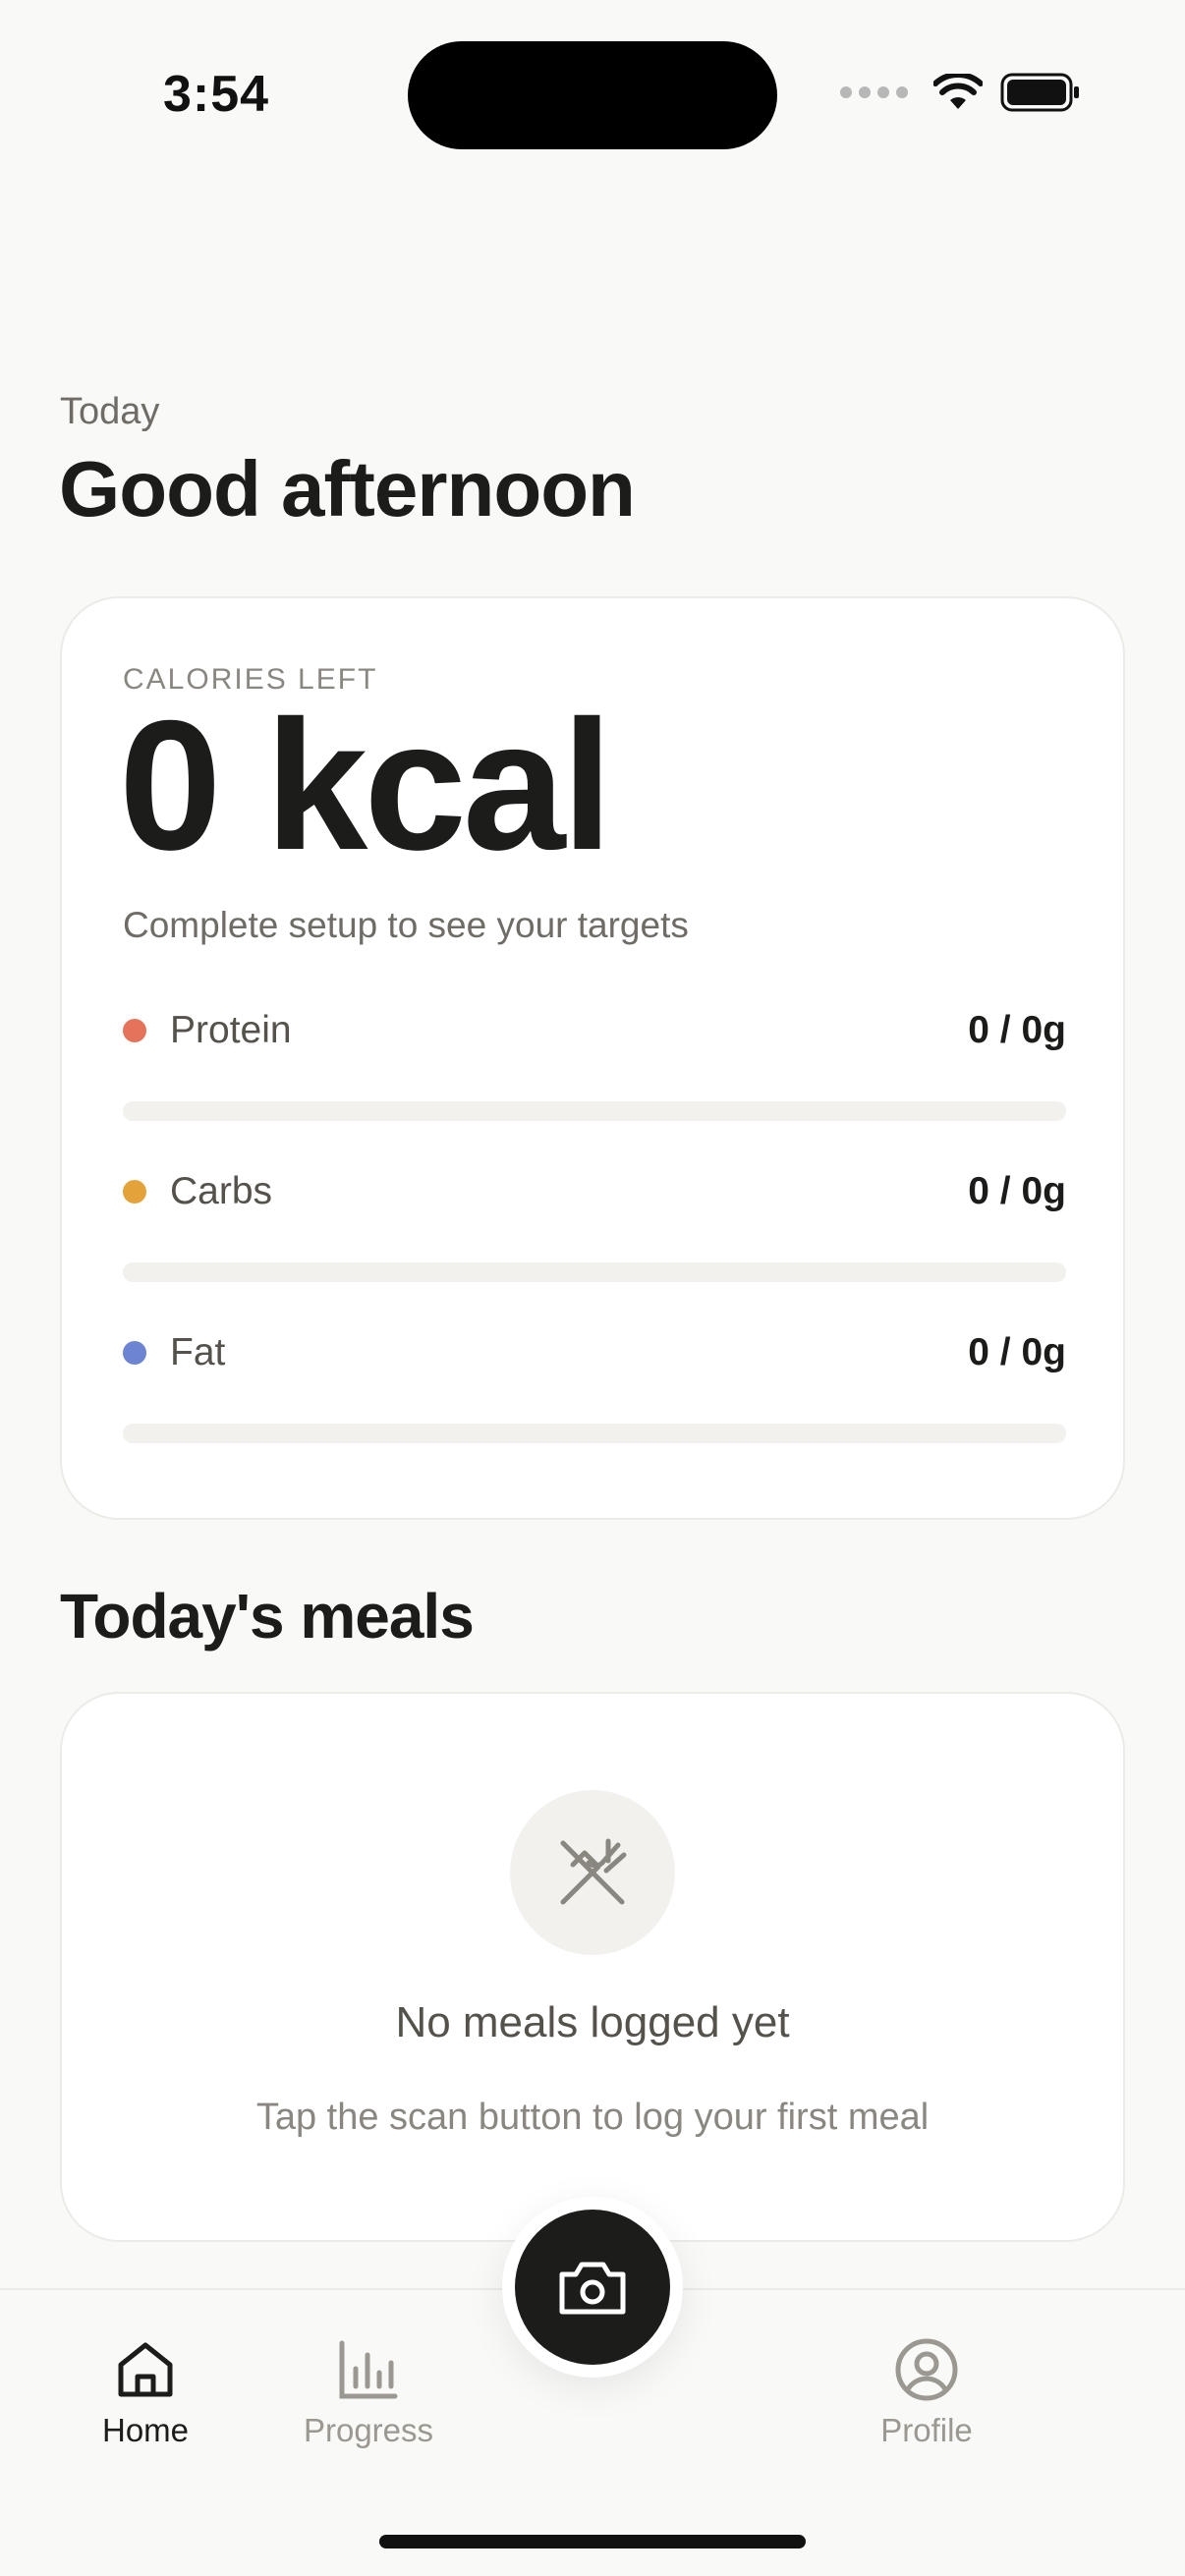 This screenshot has width=1185, height=2576. What do you see at coordinates (592, 2022) in the screenshot?
I see `empty-meals-title: No meals logged yet` at bounding box center [592, 2022].